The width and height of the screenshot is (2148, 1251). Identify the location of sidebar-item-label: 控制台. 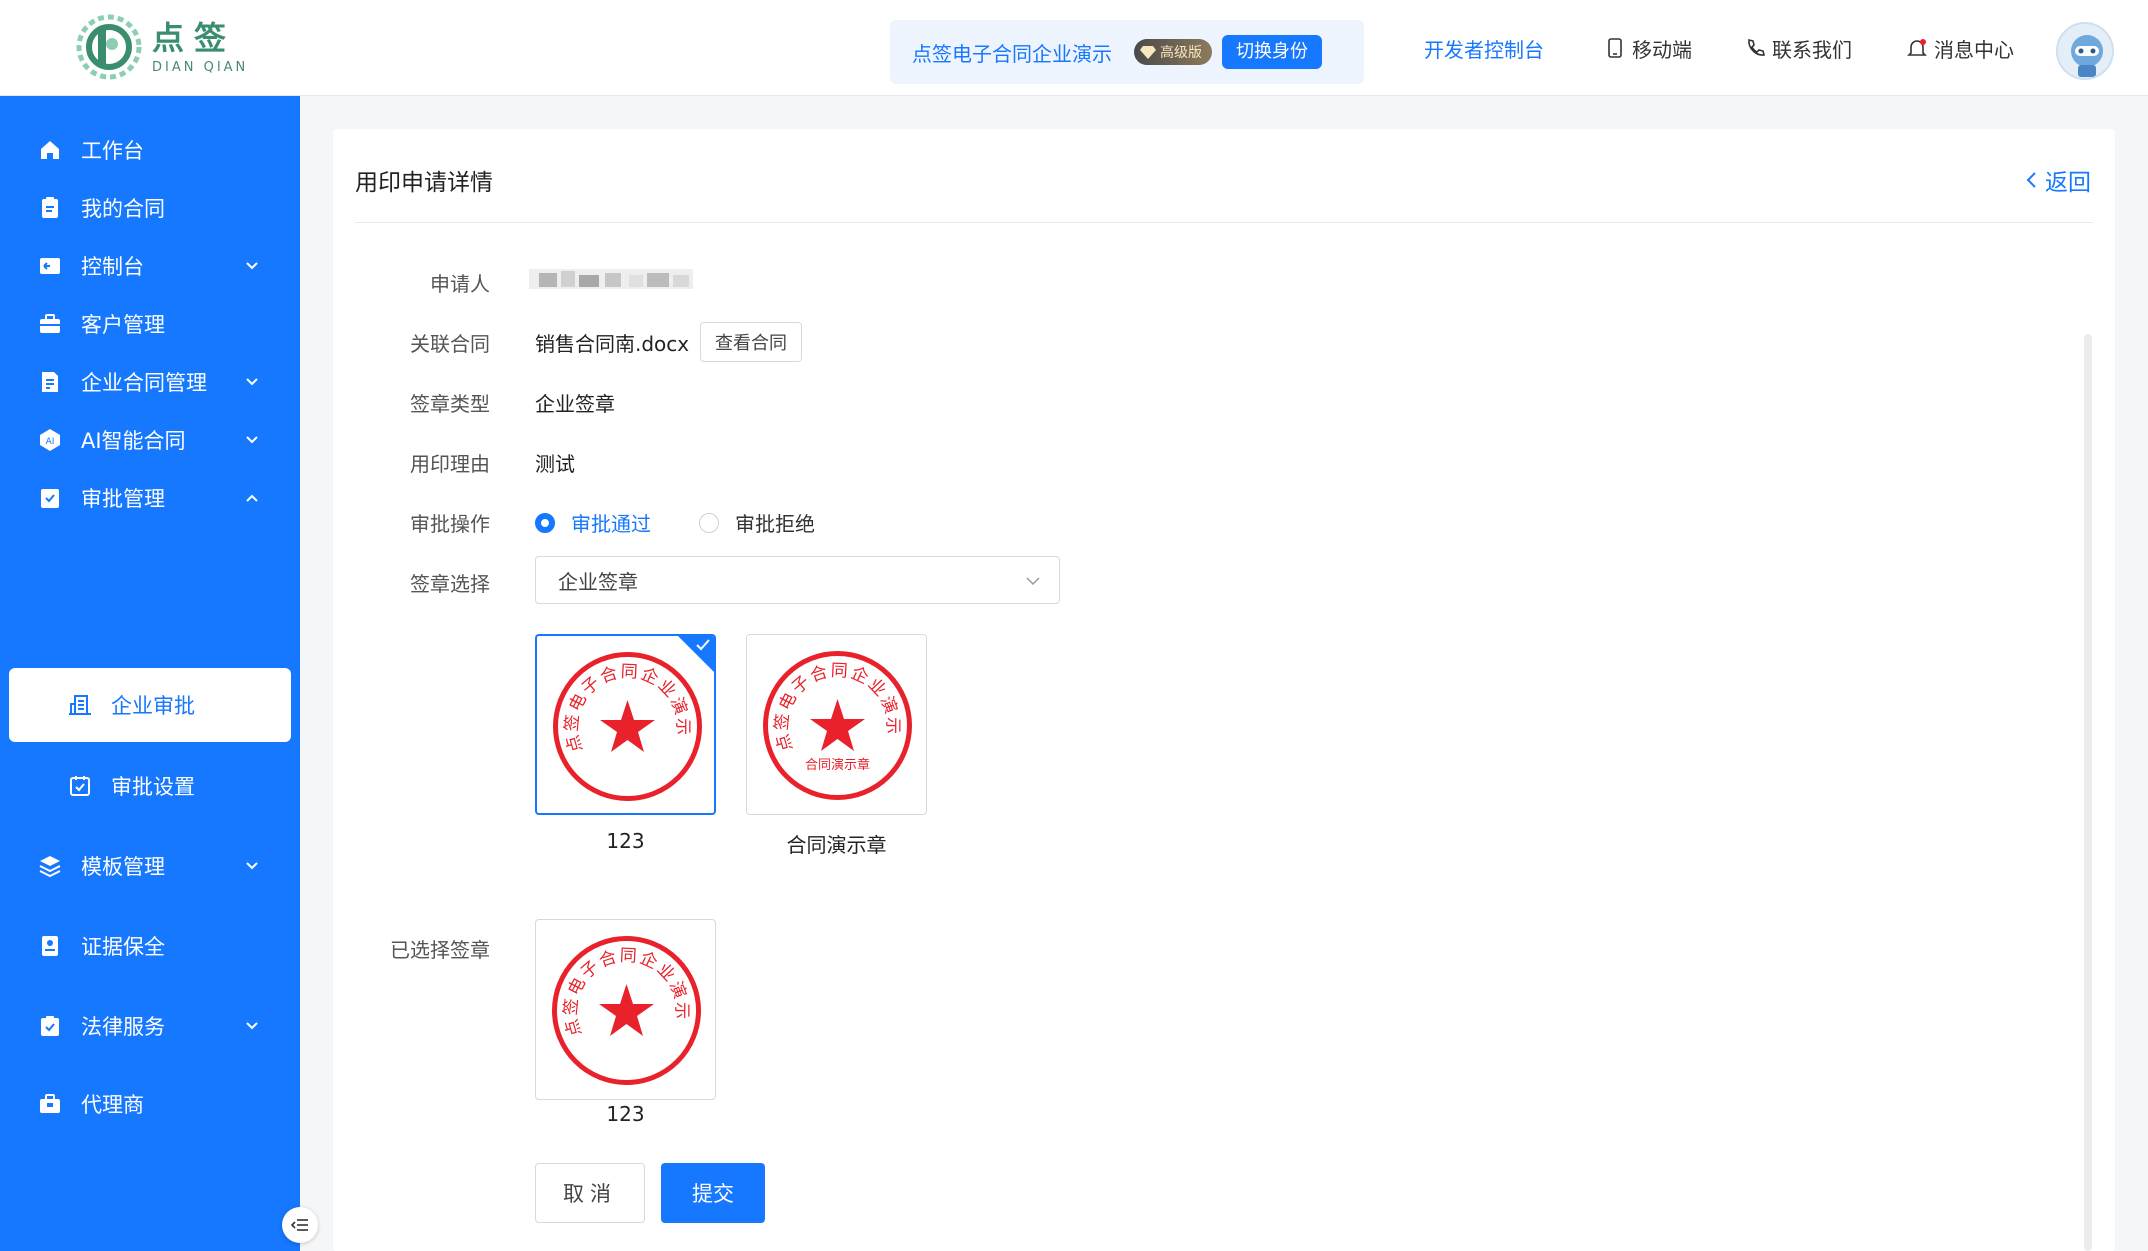
(112, 267).